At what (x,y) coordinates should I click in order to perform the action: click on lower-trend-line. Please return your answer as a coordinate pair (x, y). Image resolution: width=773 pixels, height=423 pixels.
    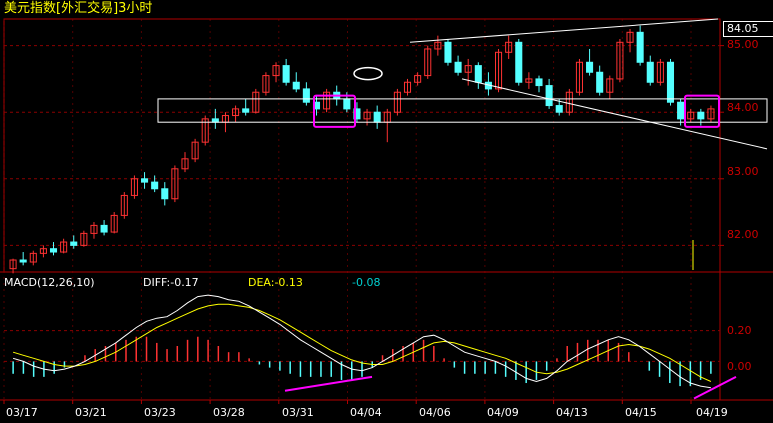
    Looking at the image, I should click on (614, 114).